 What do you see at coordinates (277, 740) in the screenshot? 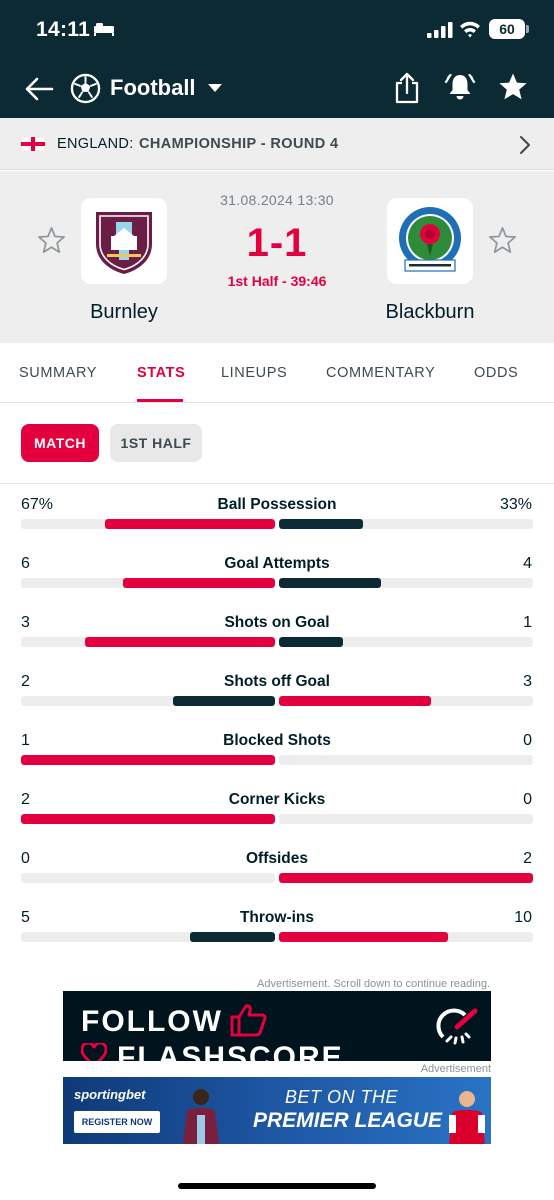
I see `stat-label: Blocked Shots` at bounding box center [277, 740].